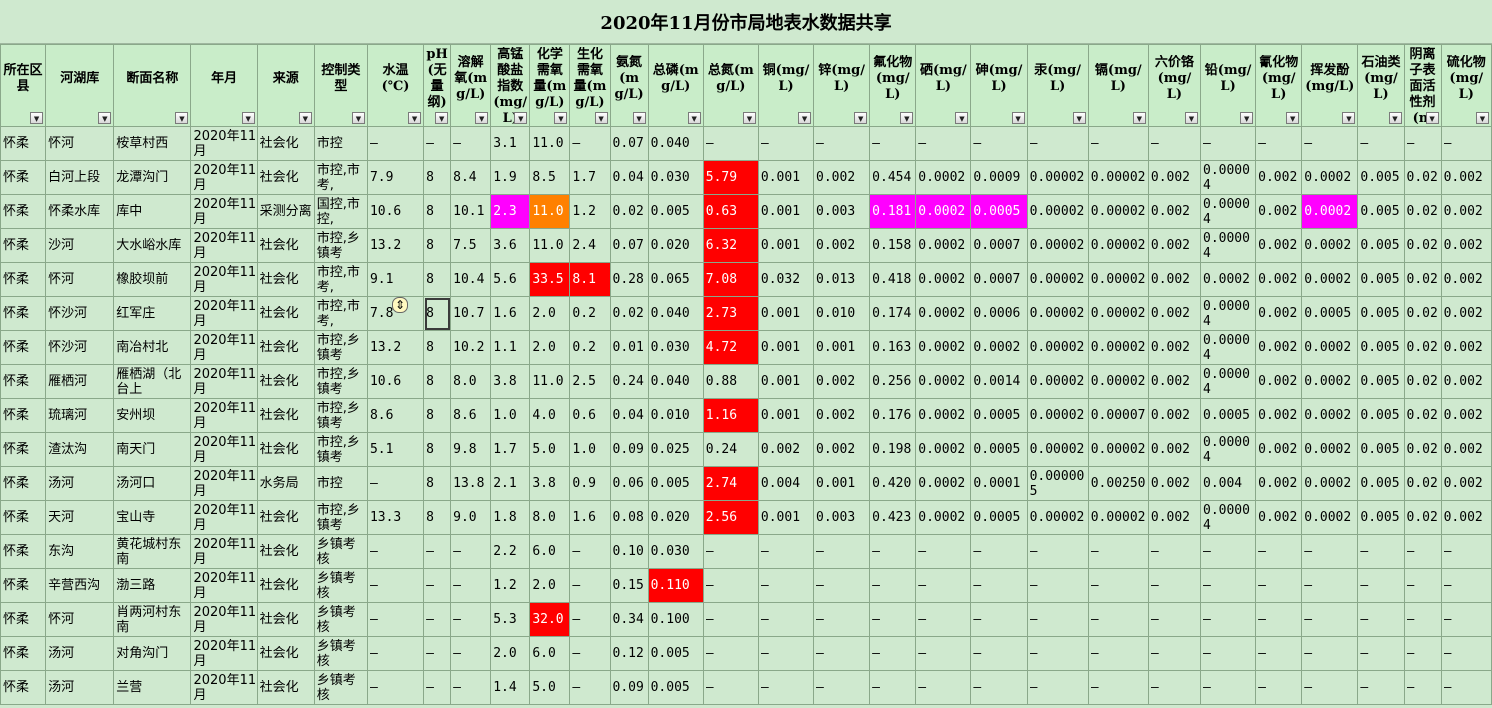 The image size is (1492, 708). What do you see at coordinates (152, 517) in the screenshot?
I see `table-cell: 宝山寺` at bounding box center [152, 517].